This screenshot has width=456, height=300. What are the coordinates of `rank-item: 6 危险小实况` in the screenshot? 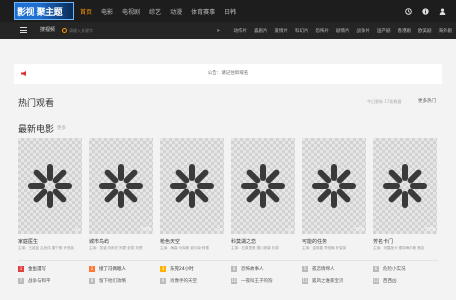 It's located at (406, 269).